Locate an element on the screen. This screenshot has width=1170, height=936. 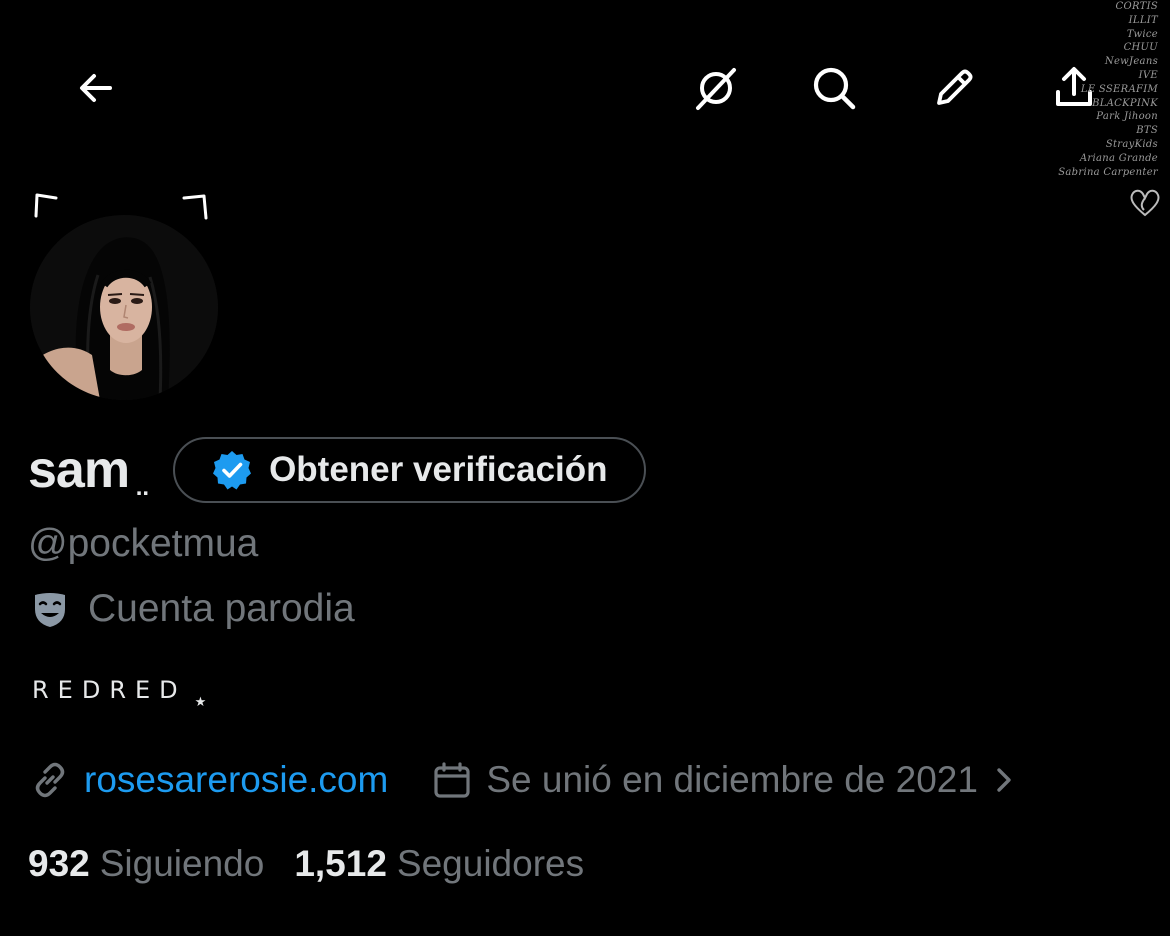
banner-line: Ariana Grande is located at coordinates (1118, 158).